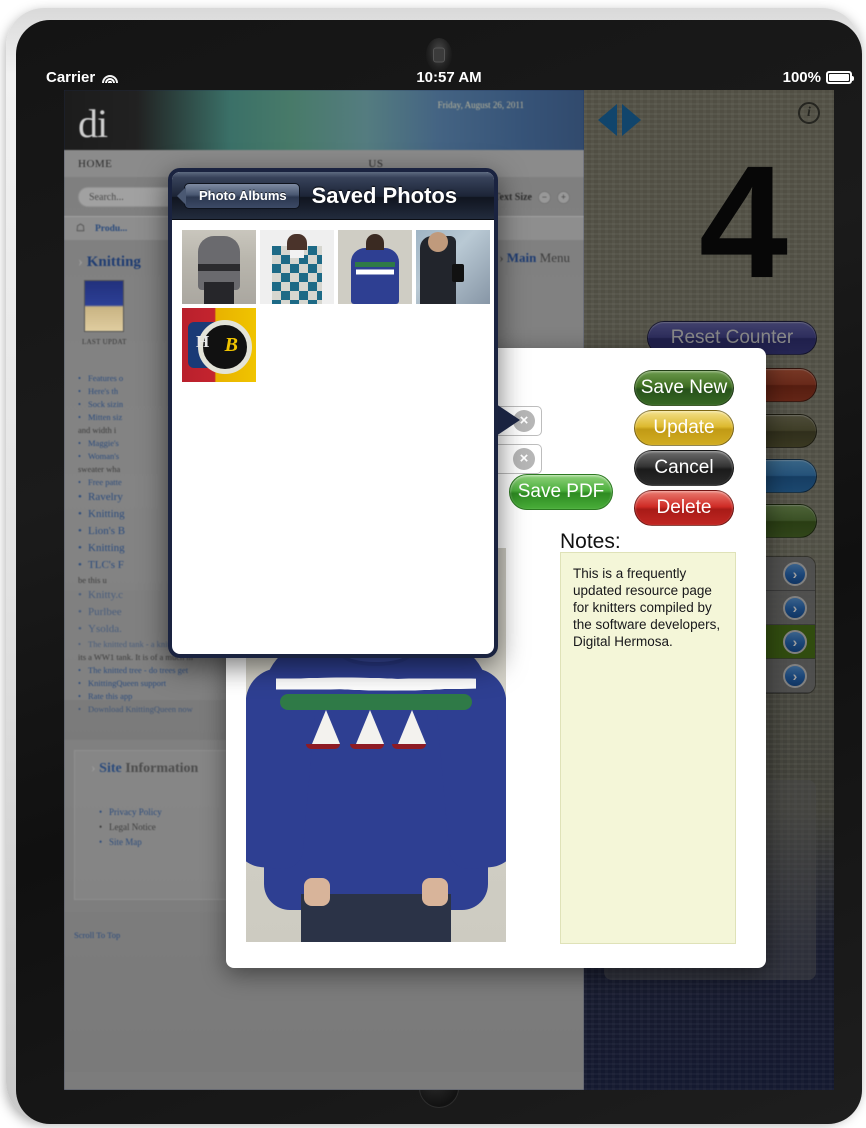  I want to click on photo-thumbnail-hockey-logos: H B, so click(219, 345).